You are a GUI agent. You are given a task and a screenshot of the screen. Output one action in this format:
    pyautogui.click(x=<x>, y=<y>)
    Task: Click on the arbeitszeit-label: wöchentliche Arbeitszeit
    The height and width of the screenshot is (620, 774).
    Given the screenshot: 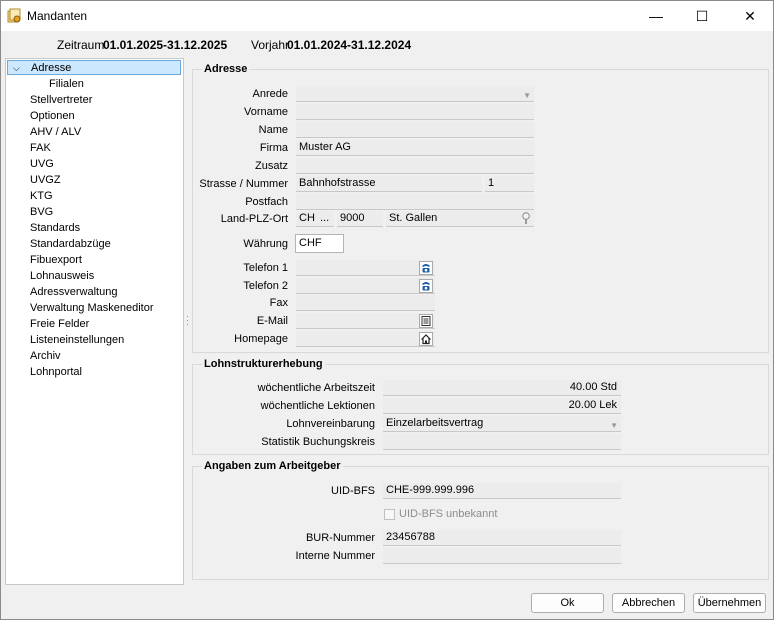 What is the action you would take?
    pyautogui.click(x=316, y=388)
    